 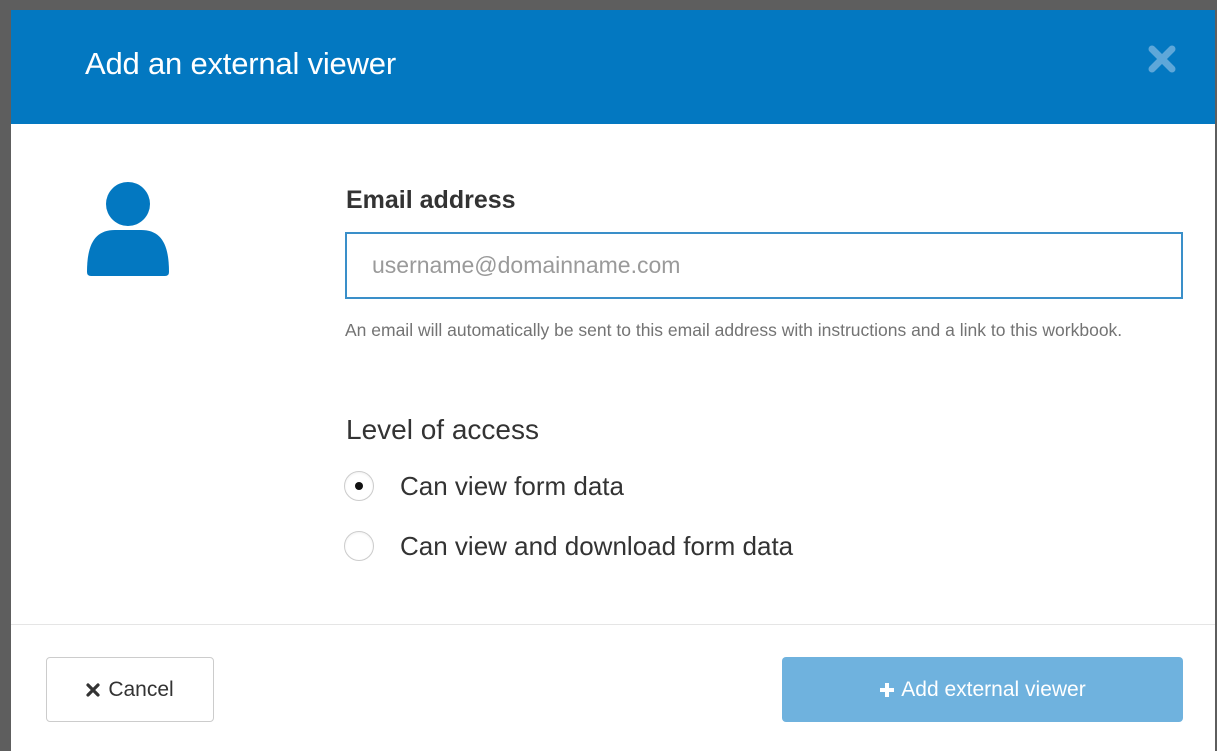 What do you see at coordinates (597, 545) in the screenshot?
I see `radio-label-view-download: Can view and download form data` at bounding box center [597, 545].